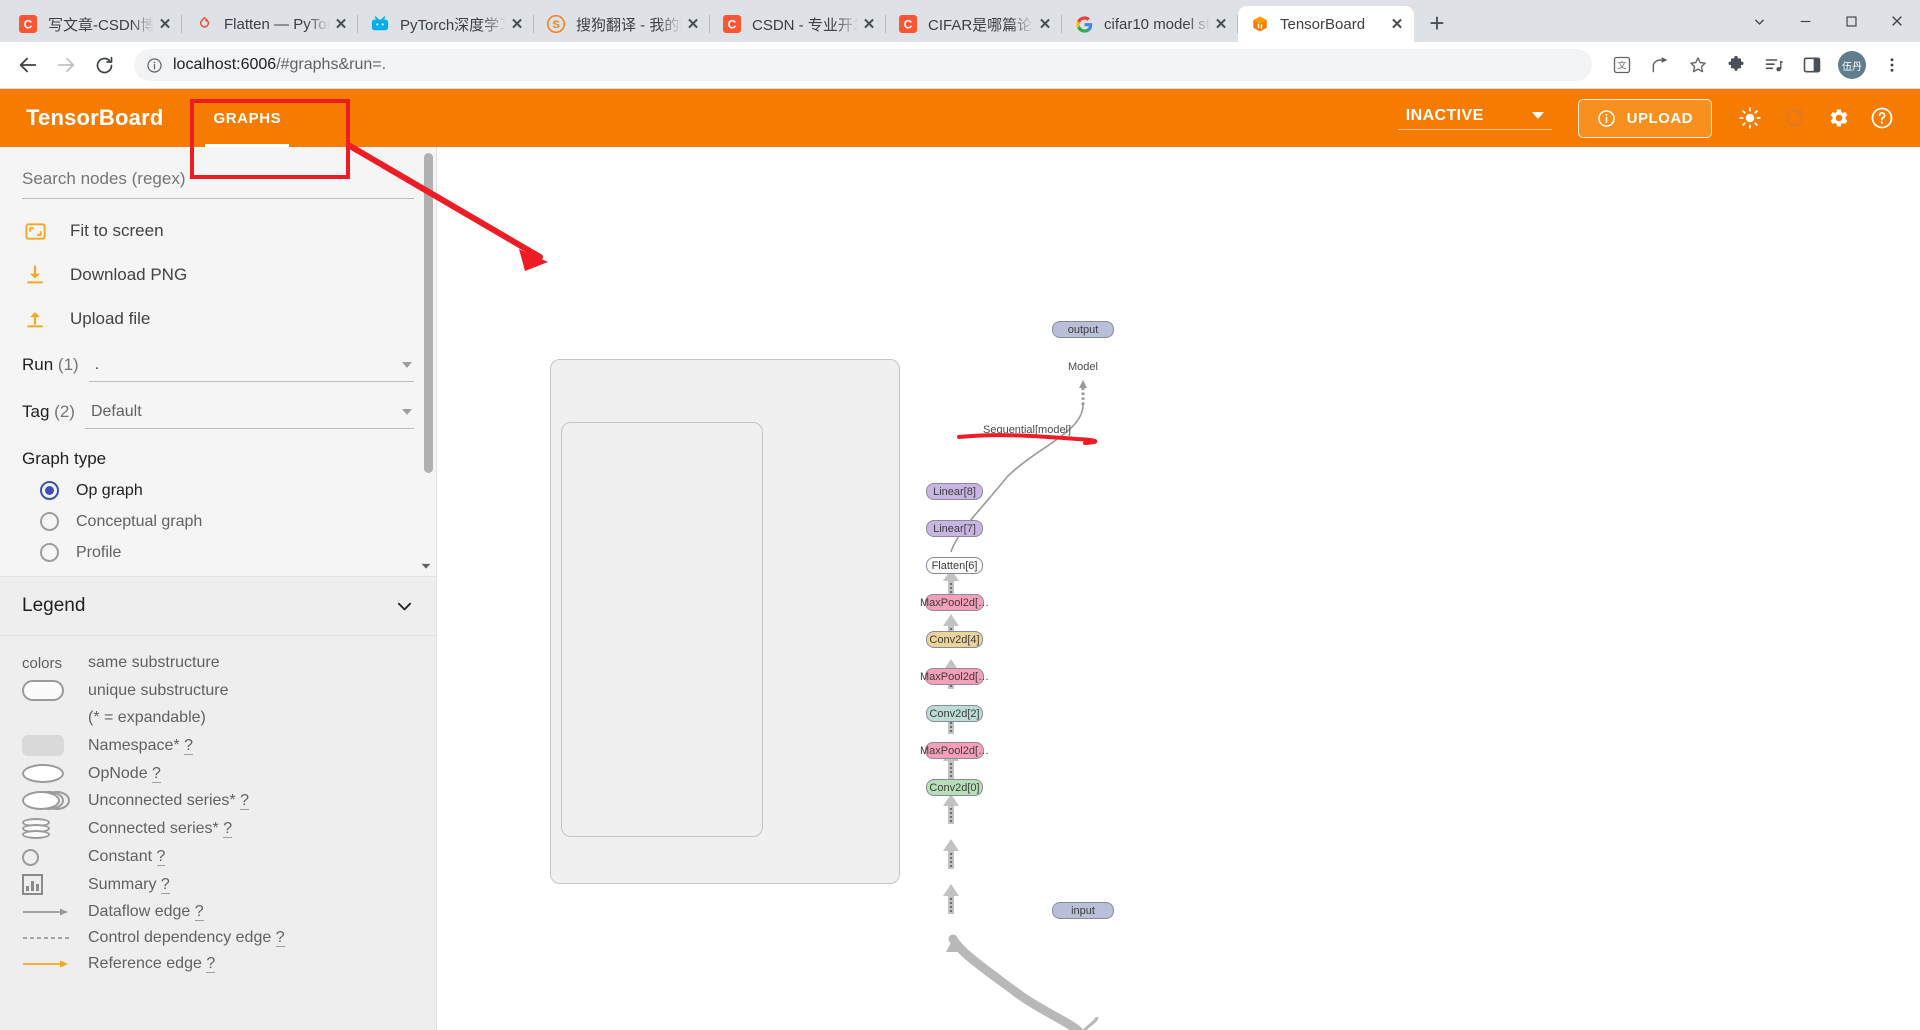  Describe the element at coordinates (1759, 21) in the screenshot. I see `tab-search-chevron-icon` at that location.